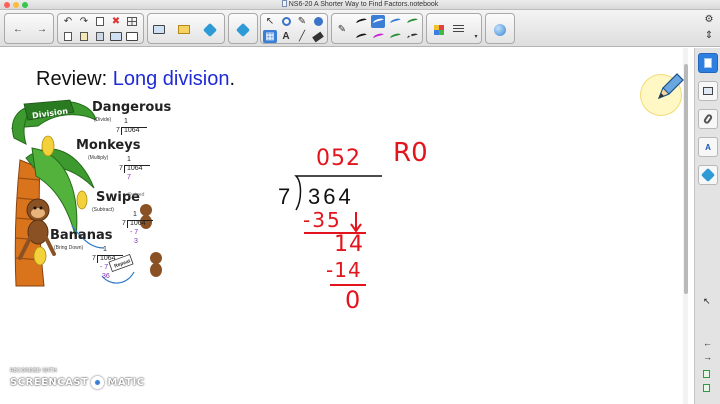  I want to click on watermark-brand: SCREENCAST, so click(49, 382).